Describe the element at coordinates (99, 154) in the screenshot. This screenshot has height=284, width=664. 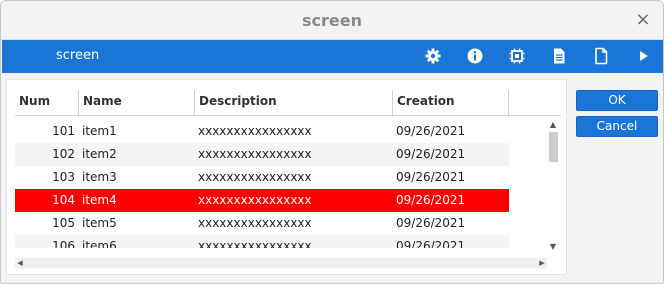
I see `cell-name: item2` at that location.